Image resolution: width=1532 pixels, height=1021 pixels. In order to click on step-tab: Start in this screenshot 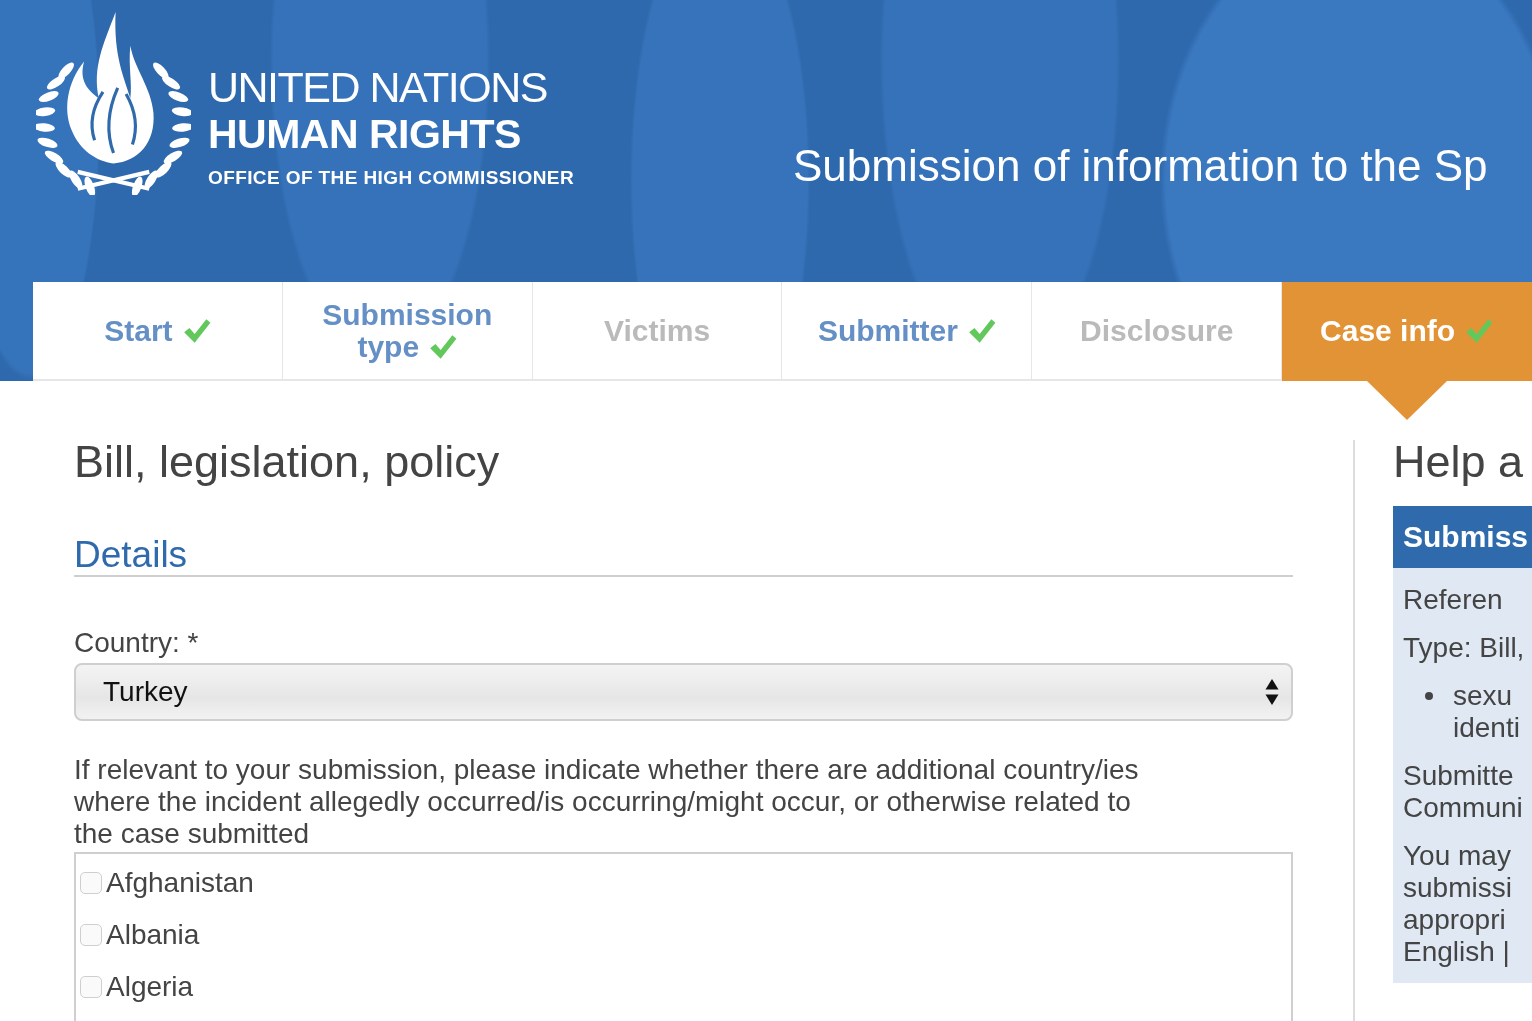, I will do `click(158, 331)`.